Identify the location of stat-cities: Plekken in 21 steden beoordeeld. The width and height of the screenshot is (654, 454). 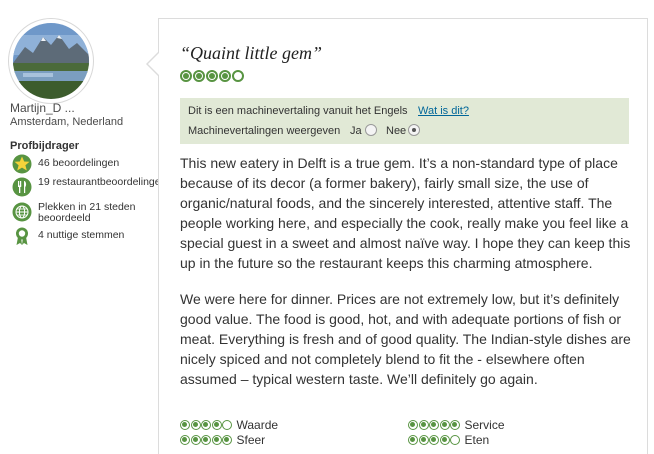
(95, 213).